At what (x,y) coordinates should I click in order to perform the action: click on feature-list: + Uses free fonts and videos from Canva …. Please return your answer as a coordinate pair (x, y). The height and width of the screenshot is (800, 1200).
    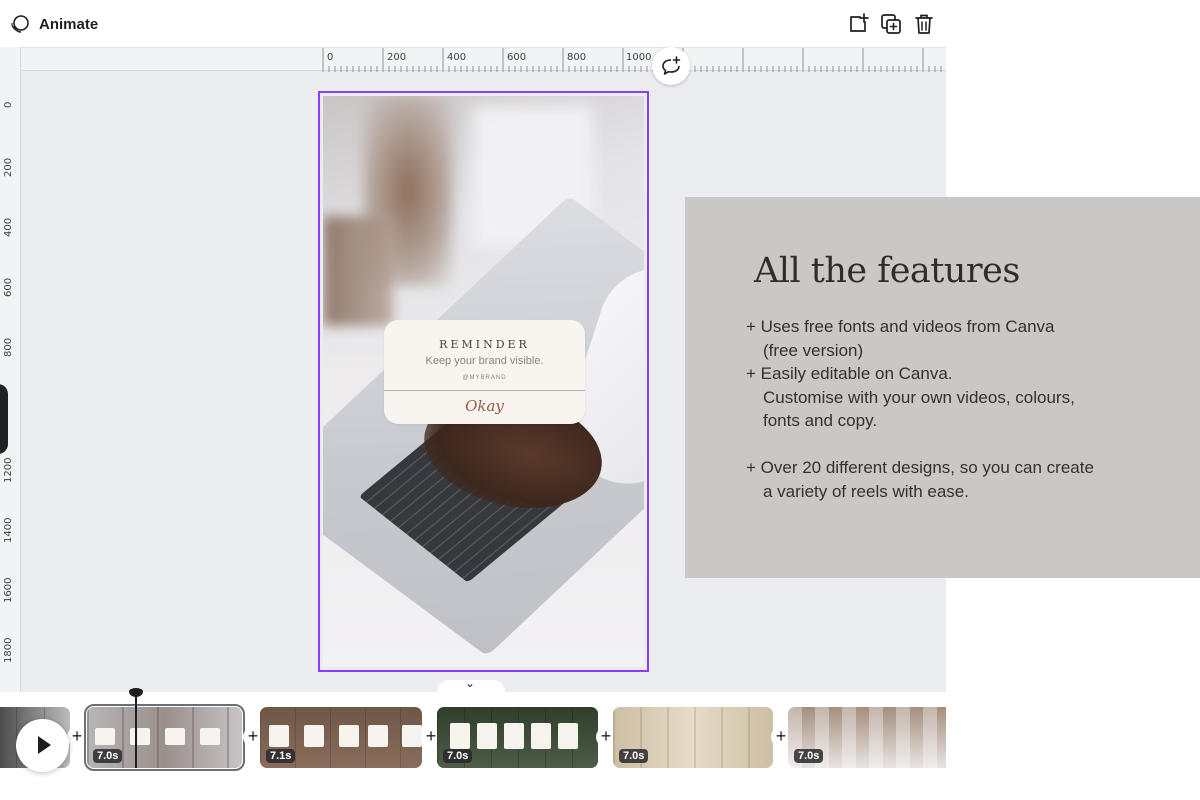
    Looking at the image, I should click on (966, 409).